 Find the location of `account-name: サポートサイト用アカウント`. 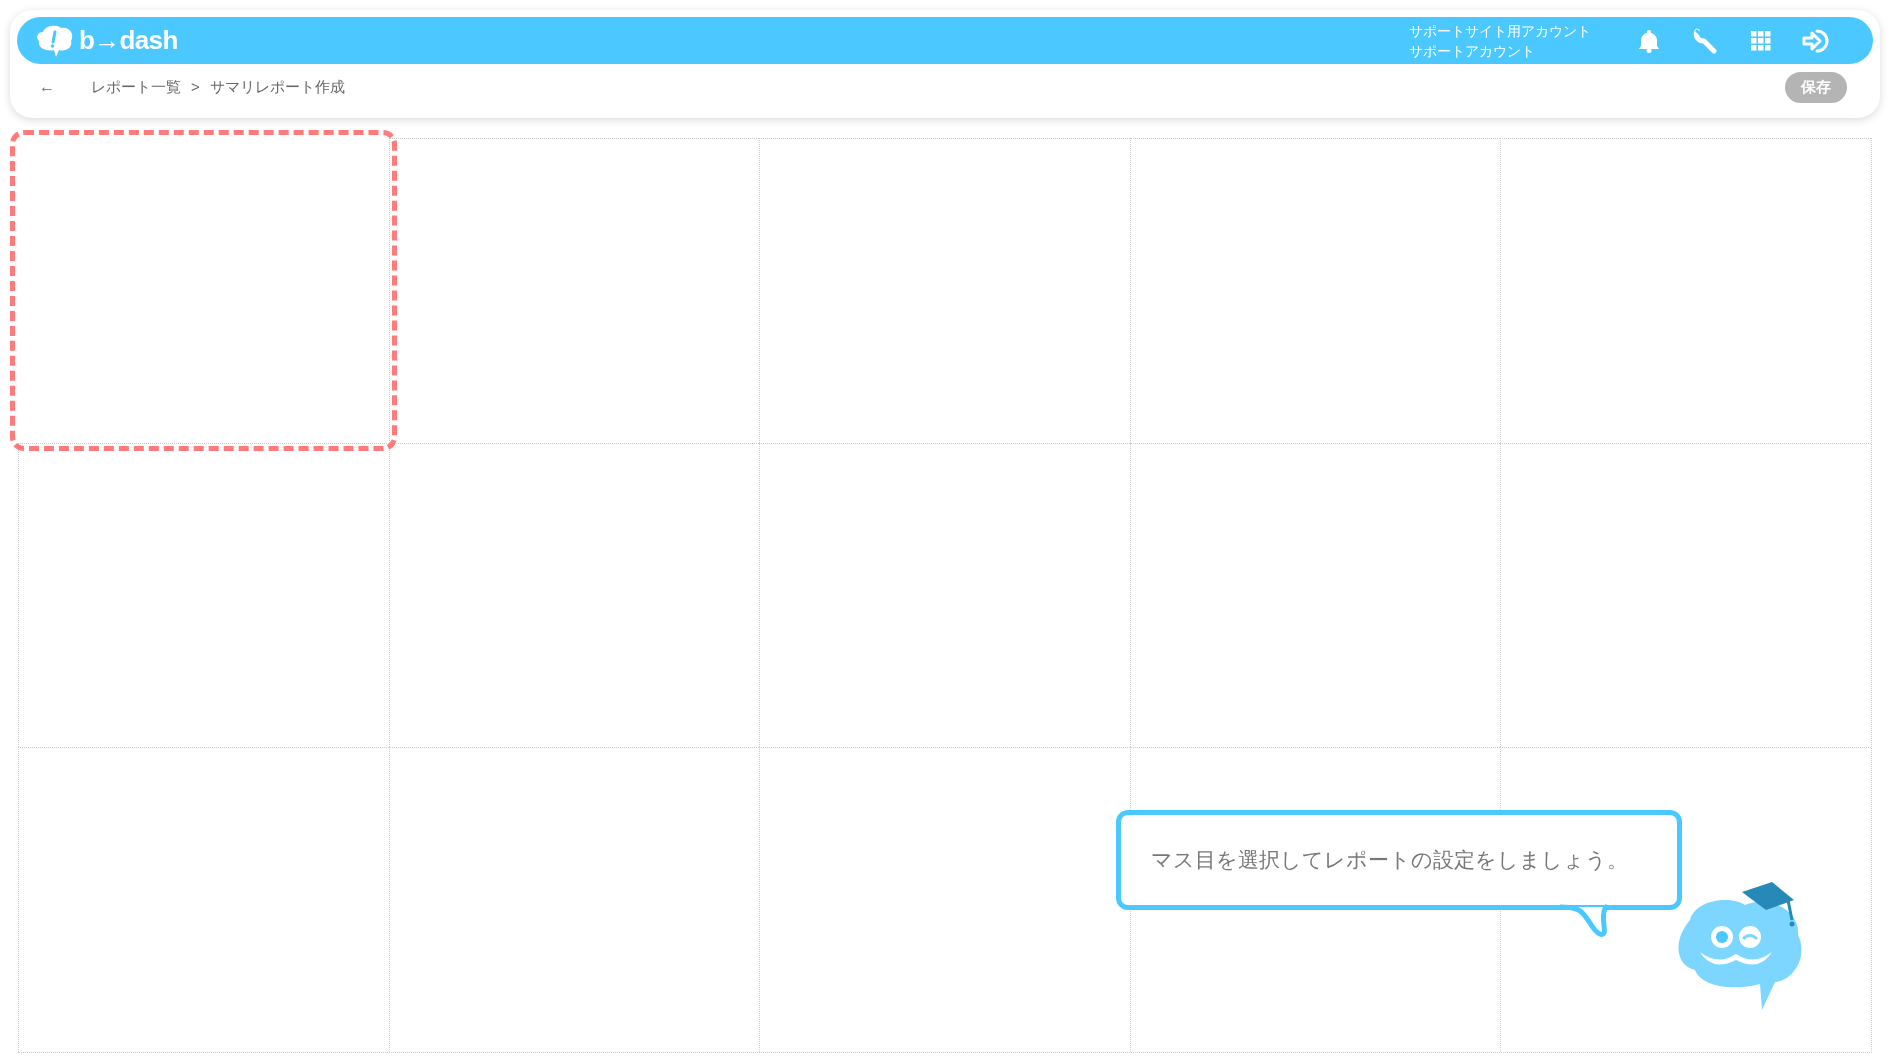

account-name: サポートサイト用アカウント is located at coordinates (1500, 31).